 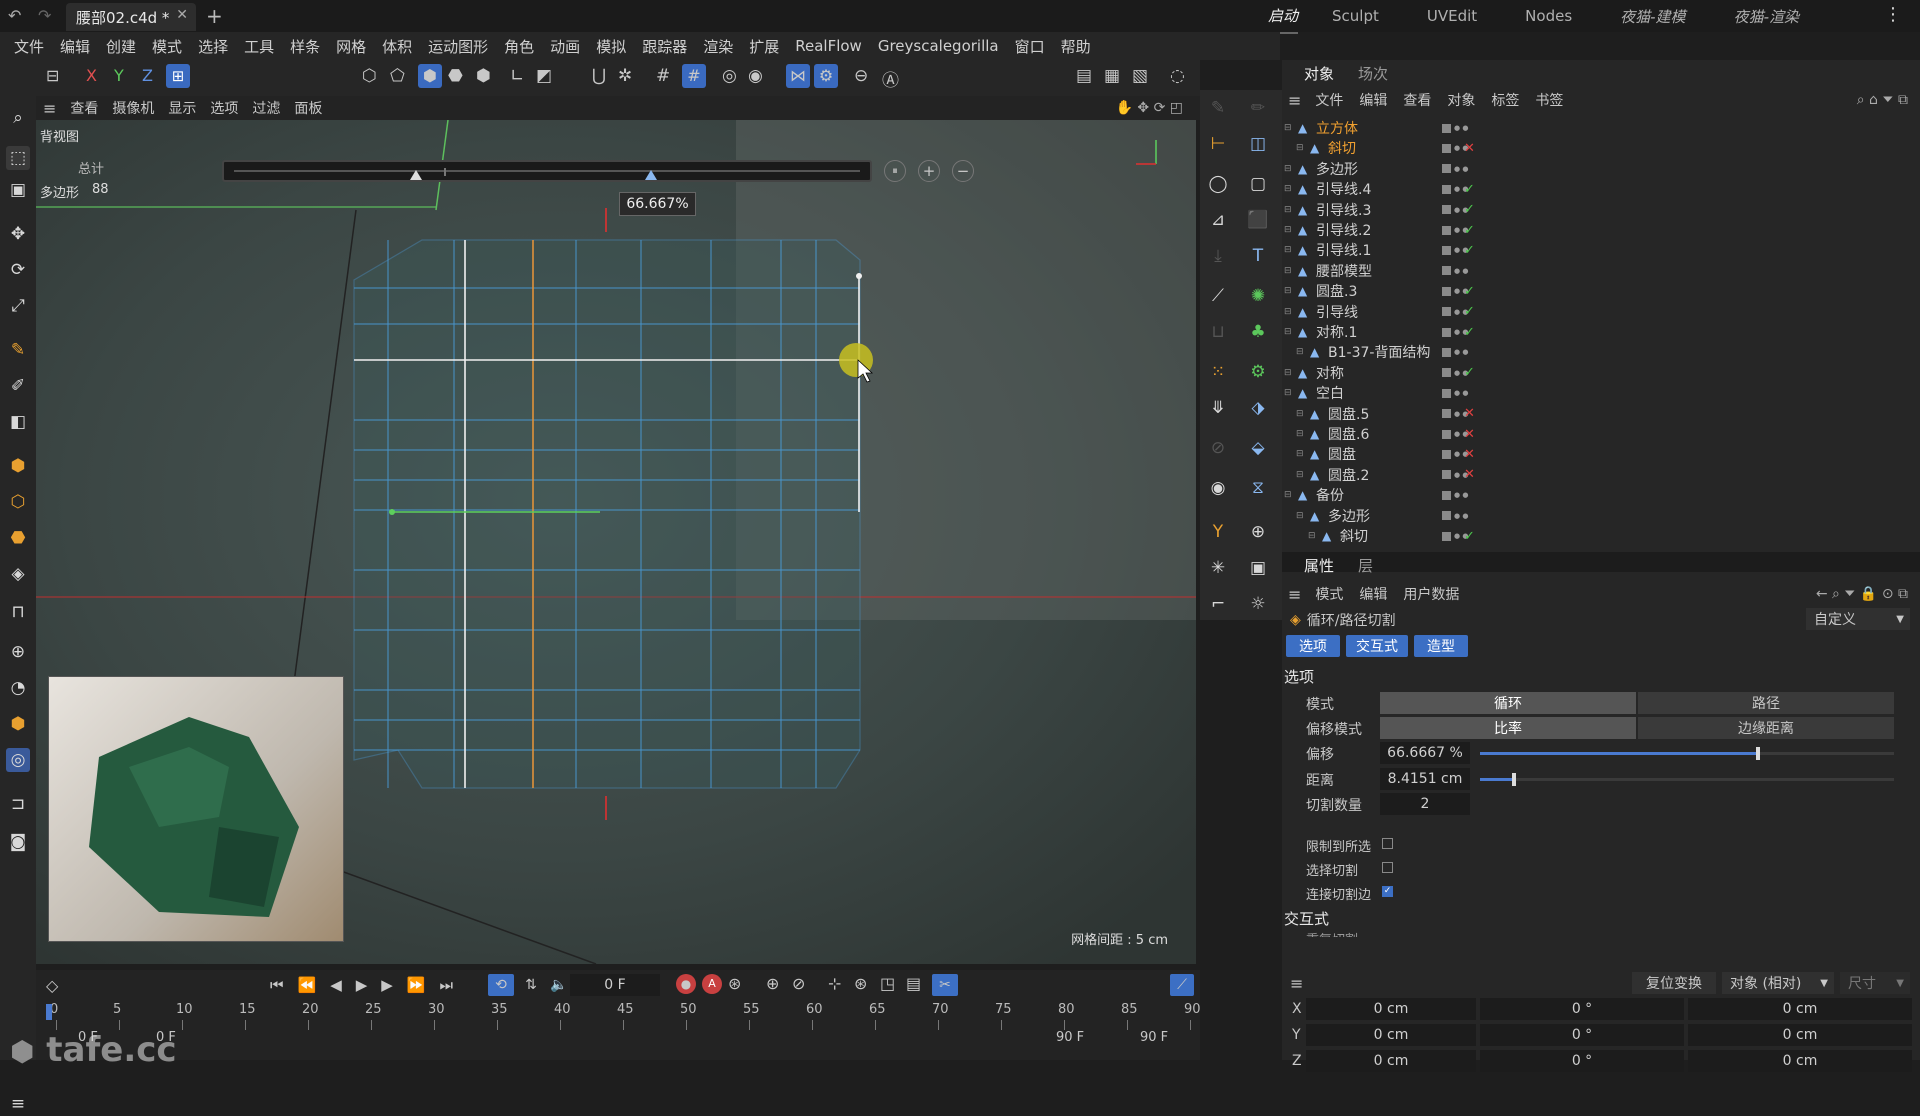 I want to click on key-settings-icon: ⊛, so click(x=734, y=983).